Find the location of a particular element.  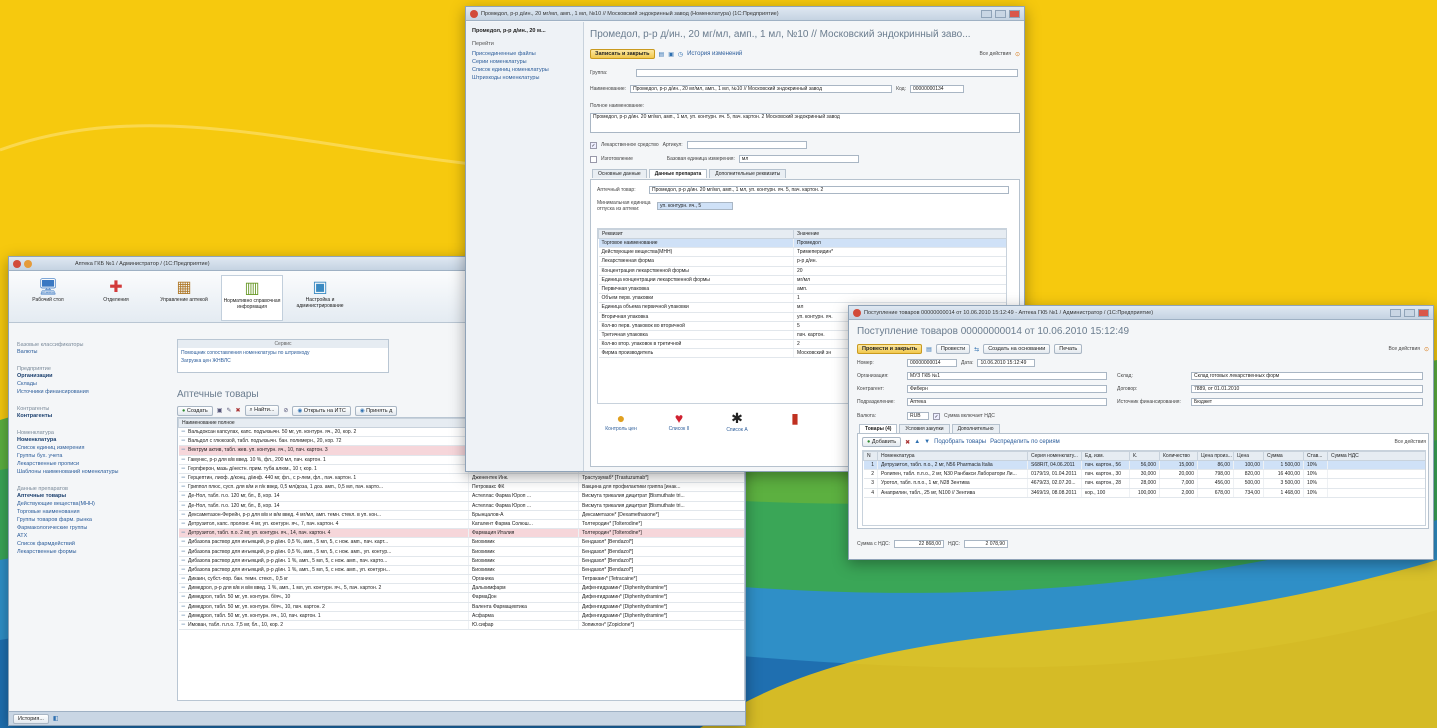

control-pill: ● Контроль цен is located at coordinates (621, 421).